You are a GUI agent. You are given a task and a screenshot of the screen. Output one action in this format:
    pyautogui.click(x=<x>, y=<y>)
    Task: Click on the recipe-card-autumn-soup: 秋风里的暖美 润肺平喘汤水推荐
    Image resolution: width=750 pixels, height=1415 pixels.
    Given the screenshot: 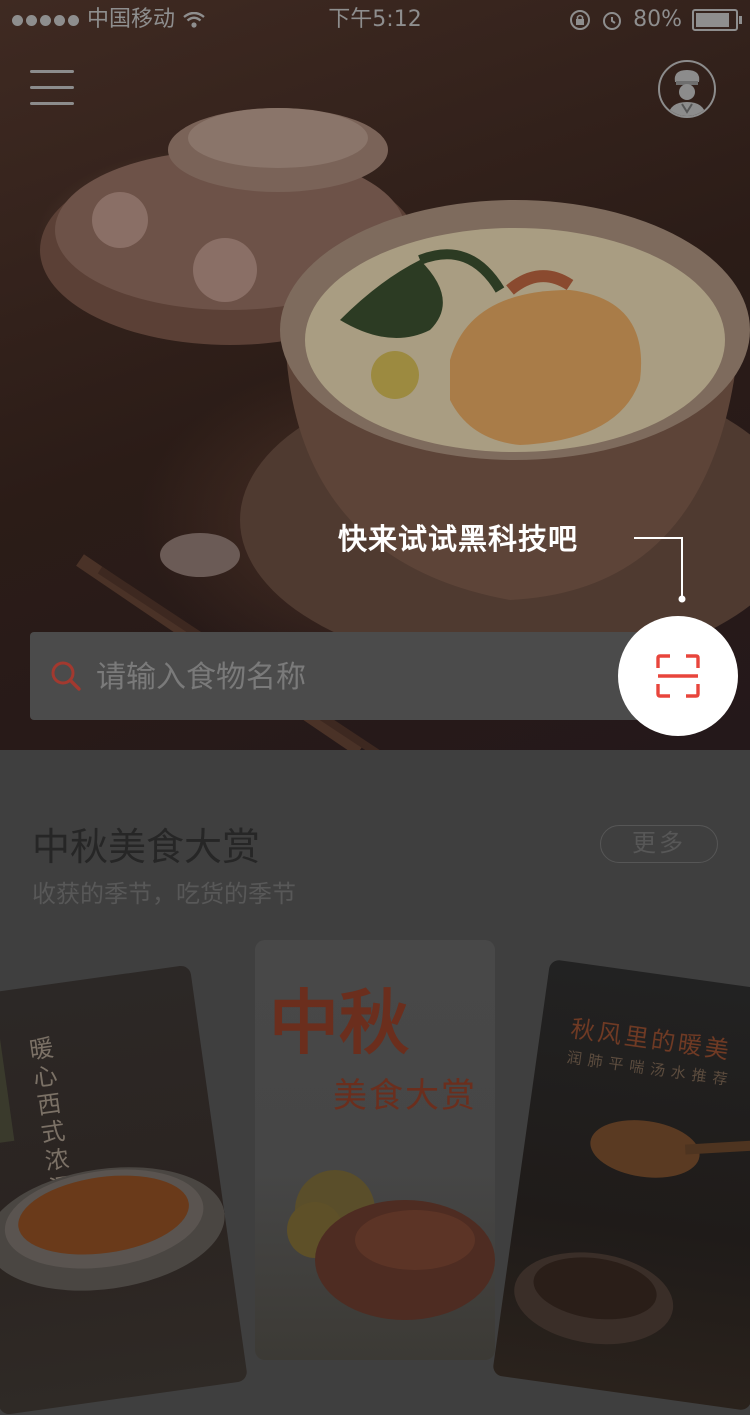 What is the action you would take?
    pyautogui.click(x=621, y=1185)
    